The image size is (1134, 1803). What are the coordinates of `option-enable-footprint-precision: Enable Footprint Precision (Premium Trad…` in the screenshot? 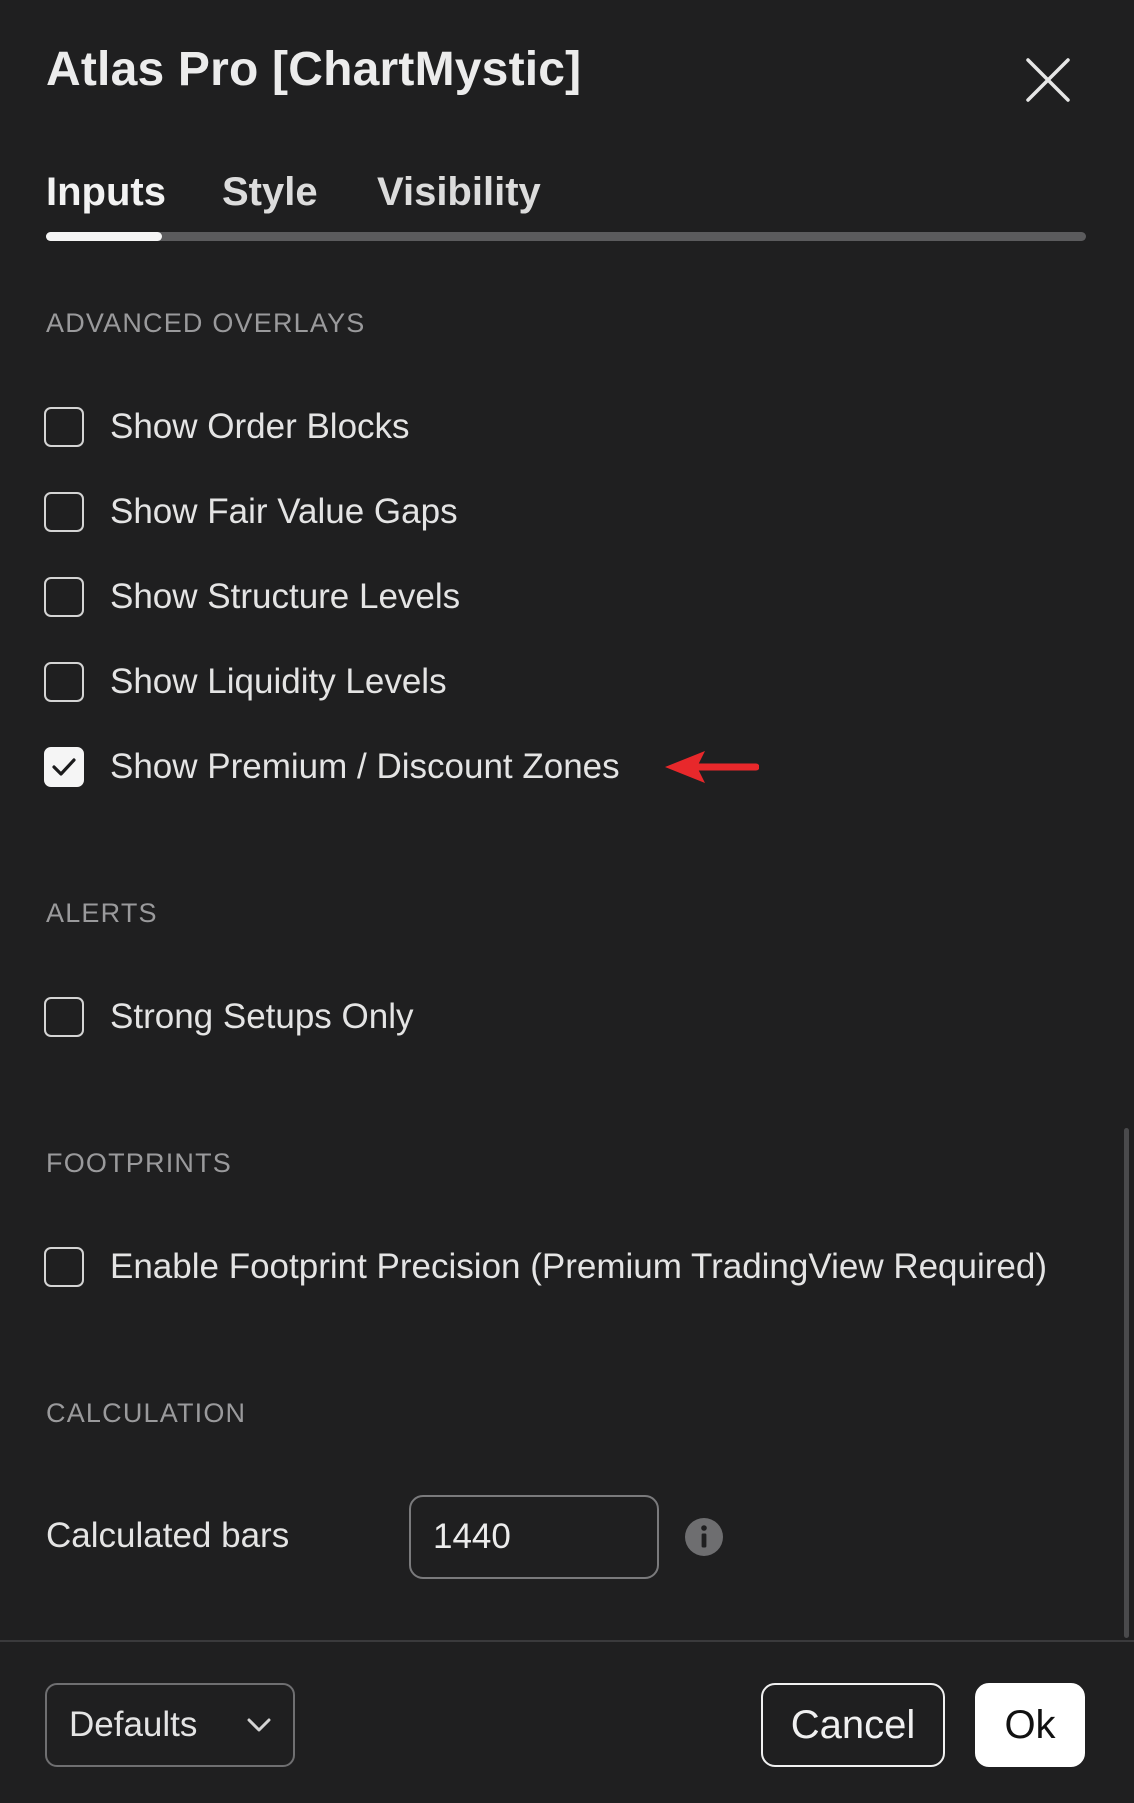 It's located at (545, 1267).